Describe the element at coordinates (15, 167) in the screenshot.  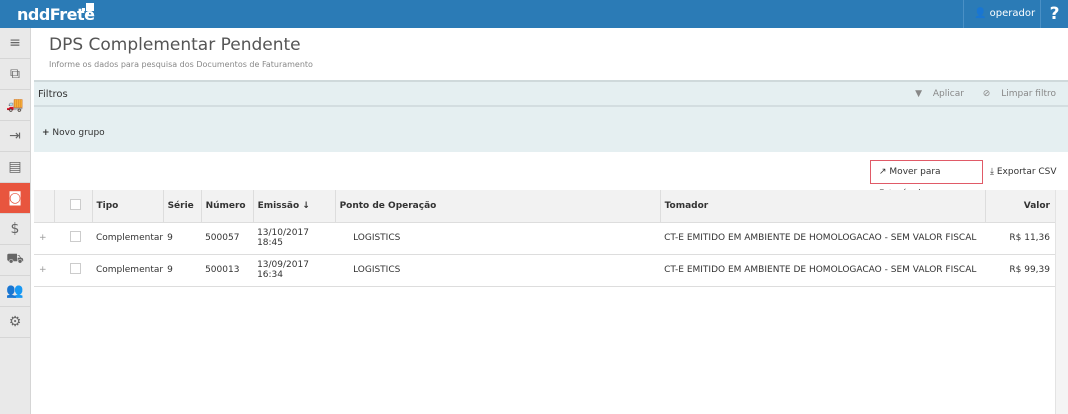
I see `file-icon: ▤` at that location.